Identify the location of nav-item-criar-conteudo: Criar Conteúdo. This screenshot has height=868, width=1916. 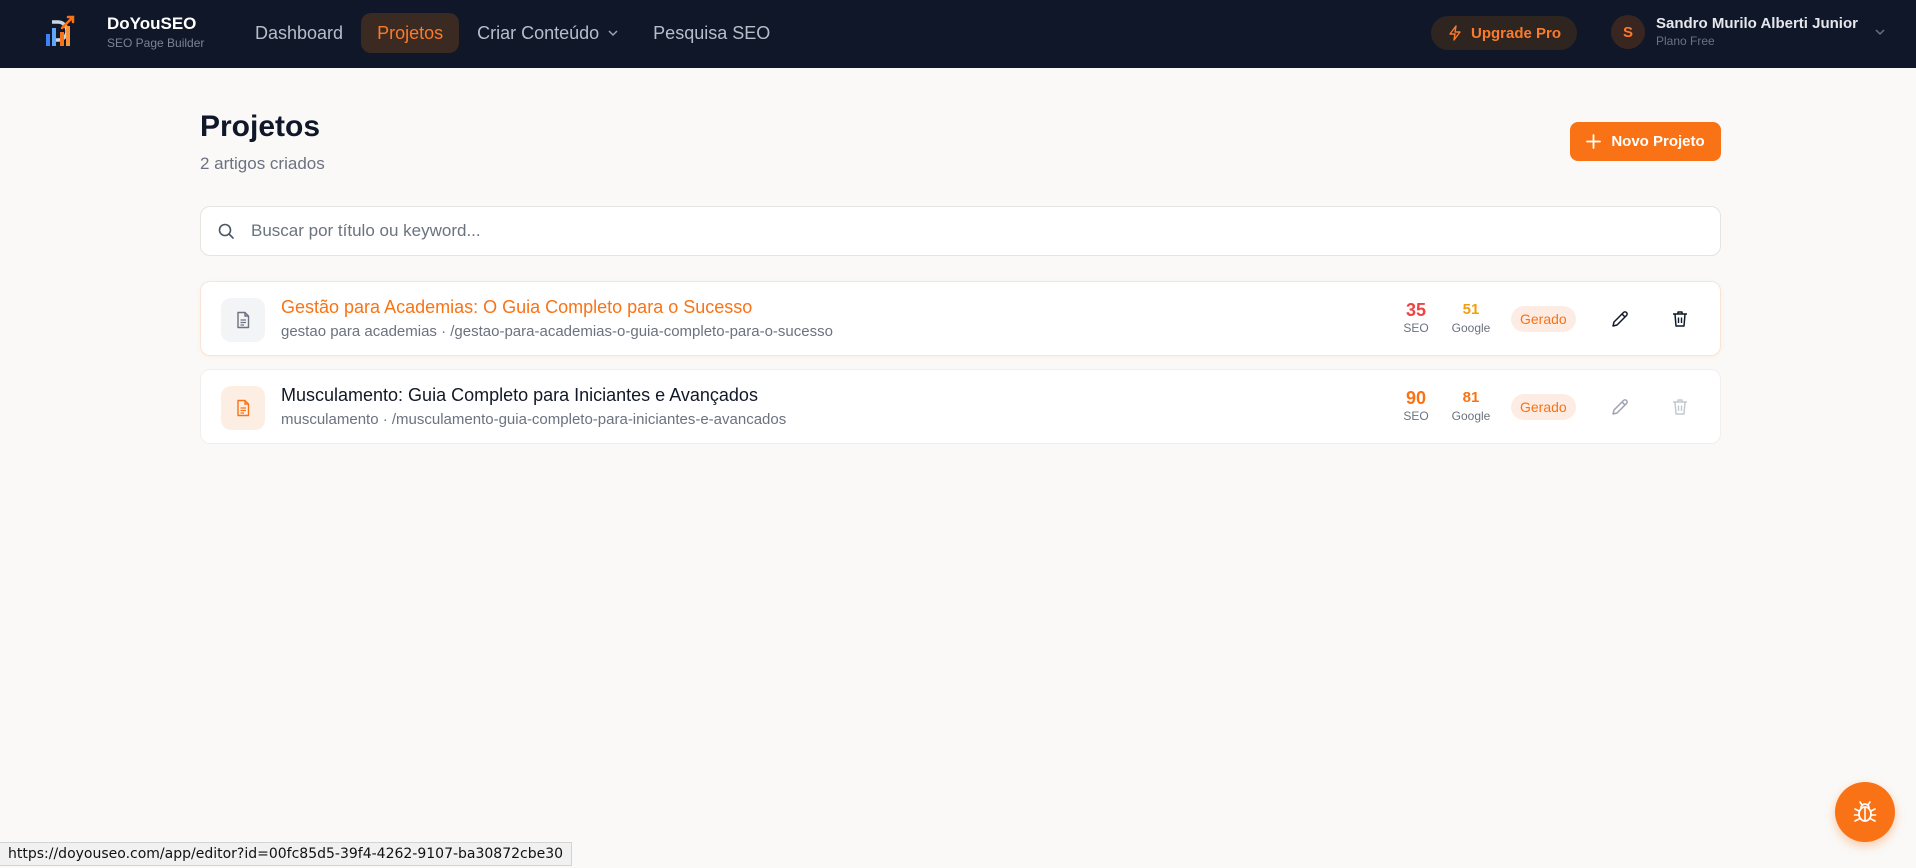
(548, 33).